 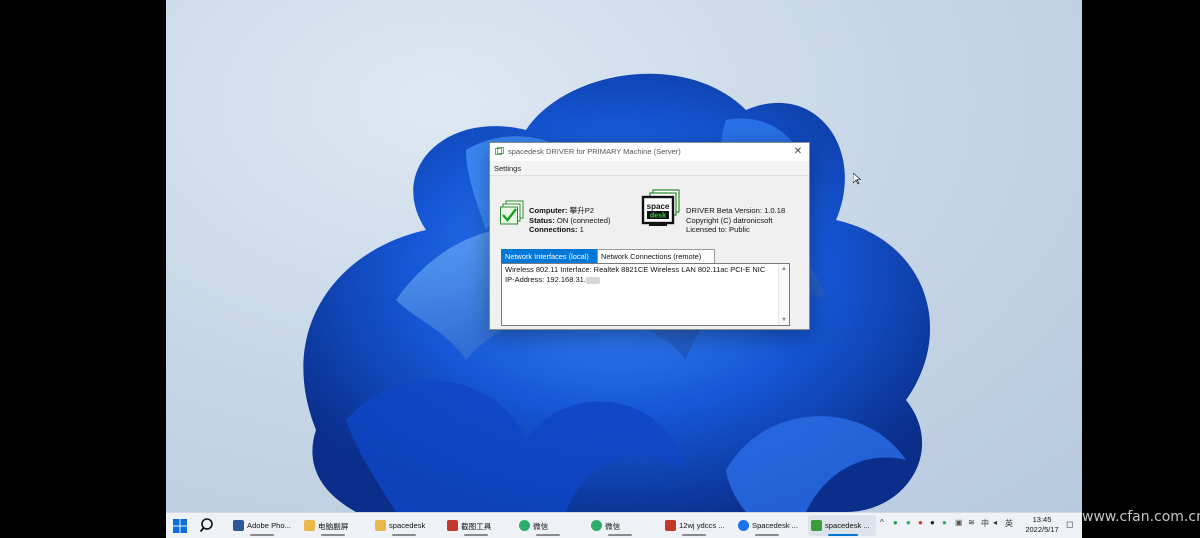 What do you see at coordinates (718, 229) in the screenshot?
I see `license-text: Licensed to: Public` at bounding box center [718, 229].